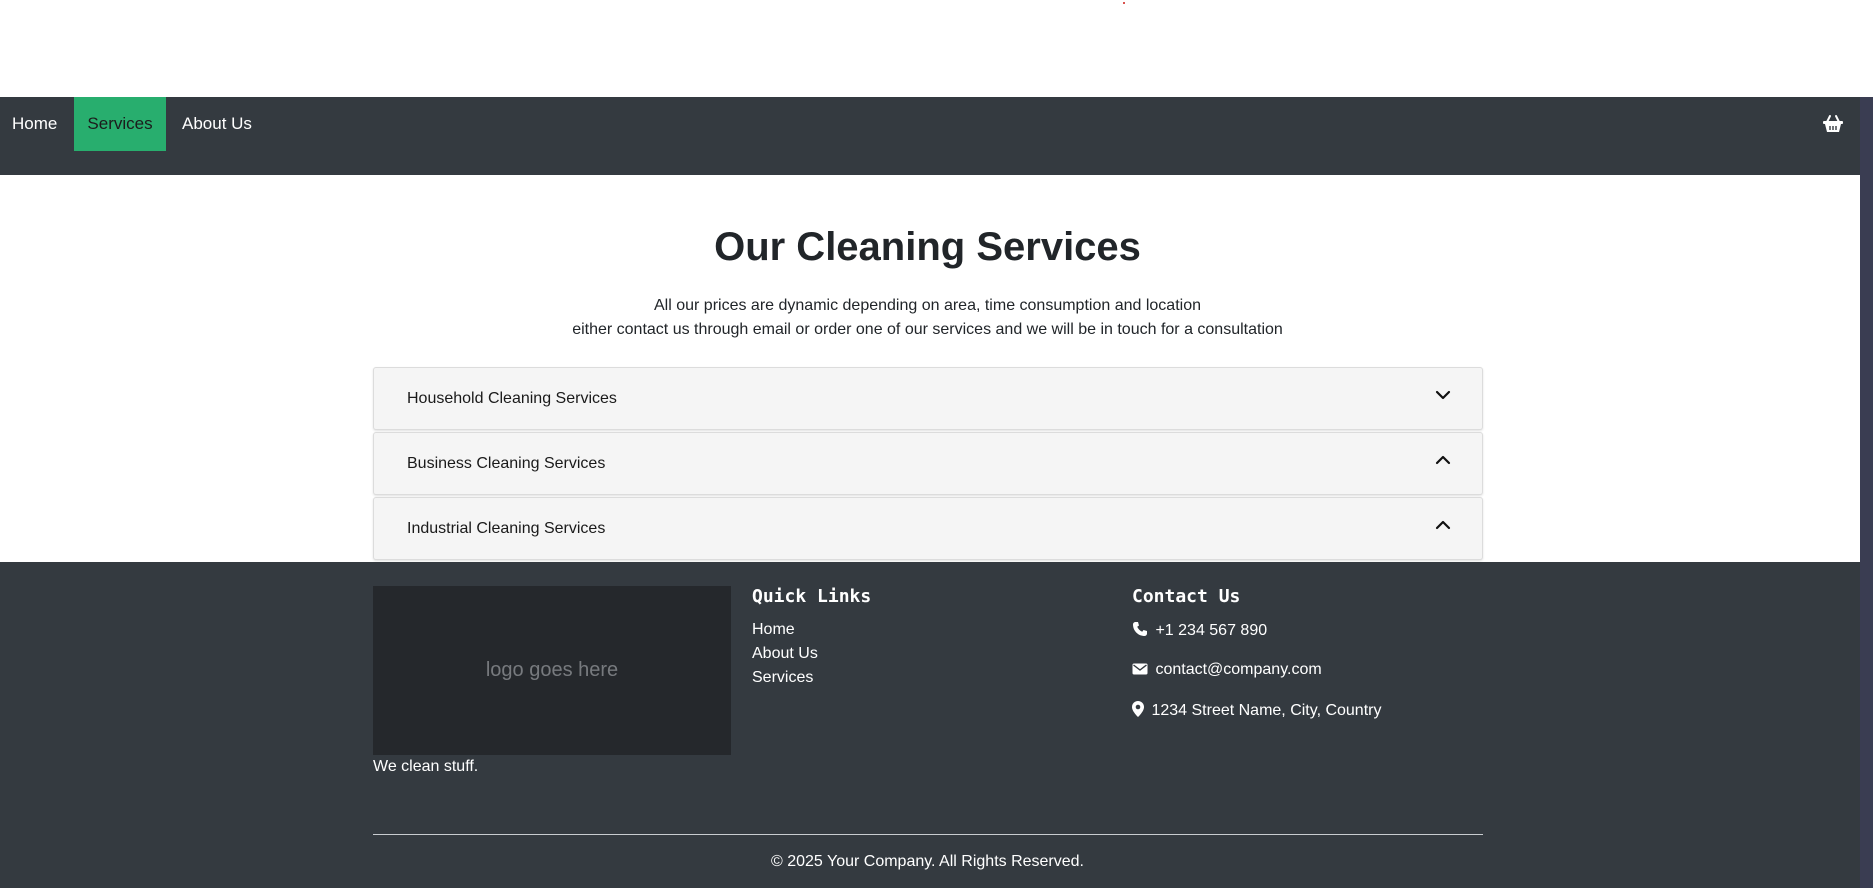  Describe the element at coordinates (812, 596) in the screenshot. I see `quick-links-heading: Quick Links` at that location.